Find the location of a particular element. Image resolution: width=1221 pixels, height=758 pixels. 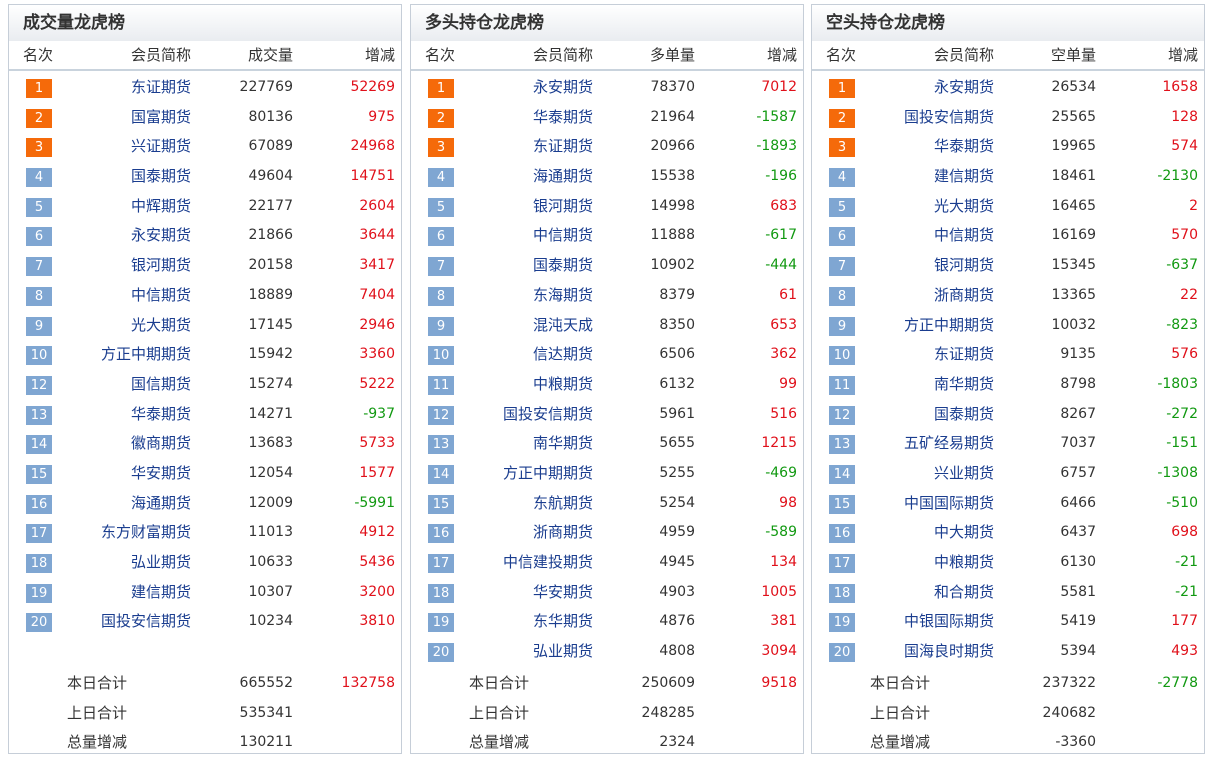

member-name-link: 信达期货 is located at coordinates (563, 355).